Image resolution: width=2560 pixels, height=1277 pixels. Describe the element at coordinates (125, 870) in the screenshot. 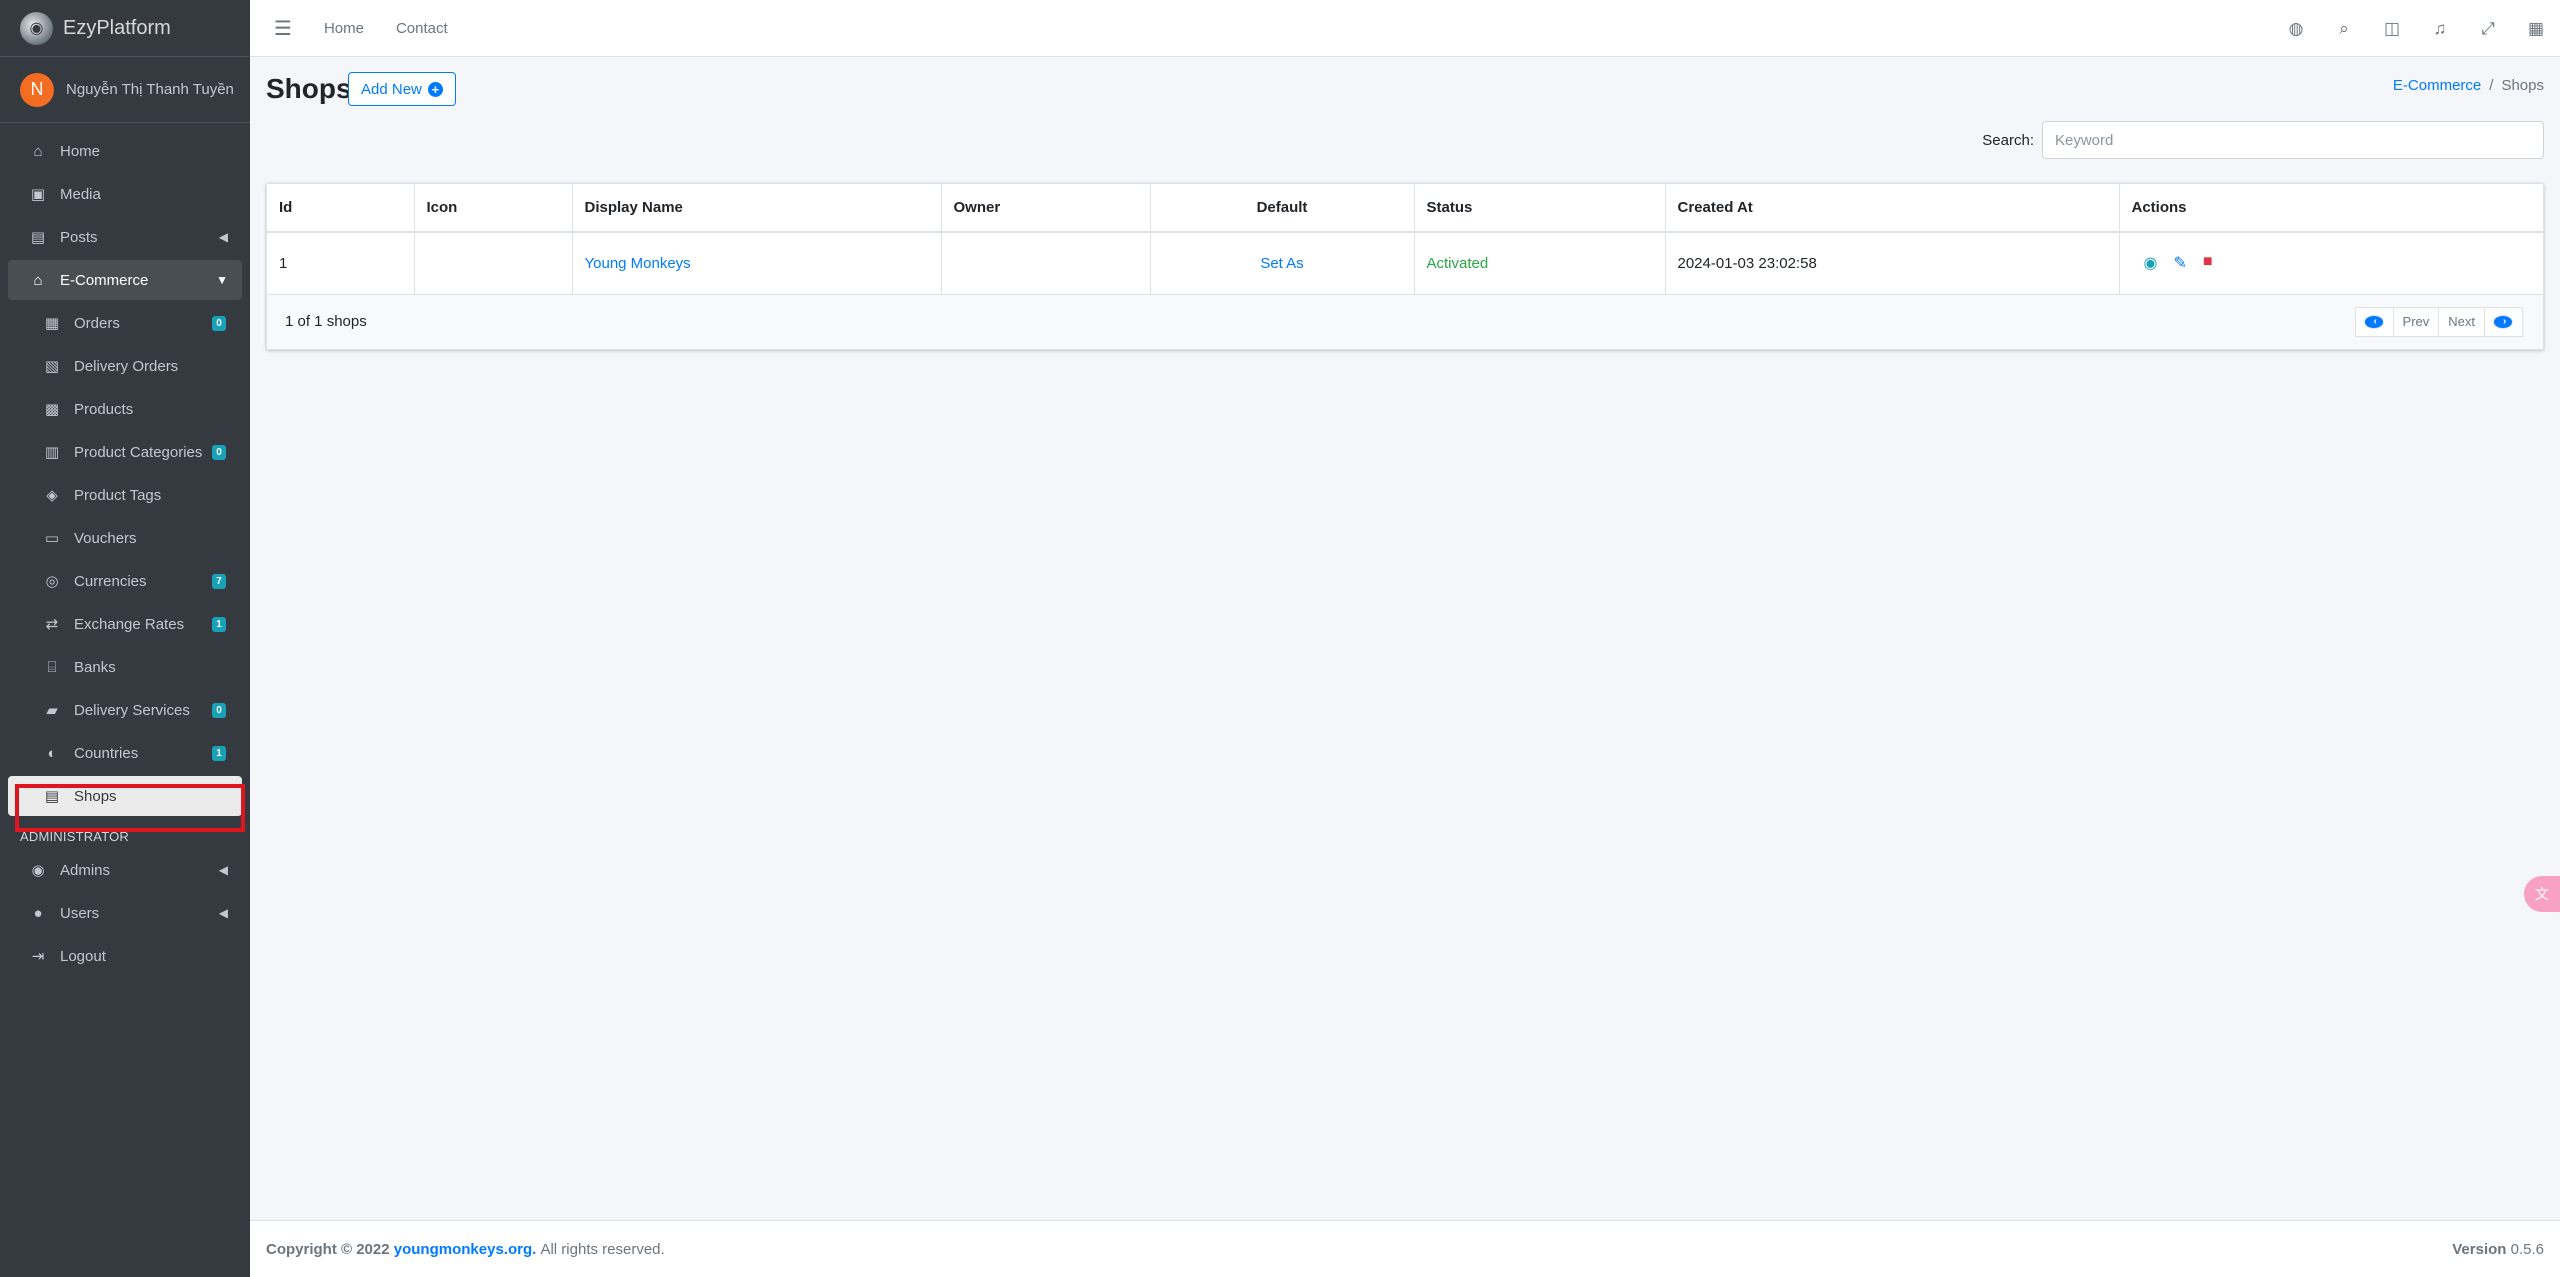

I see `sidebar-item-admins: ◉ Admins ◀` at that location.